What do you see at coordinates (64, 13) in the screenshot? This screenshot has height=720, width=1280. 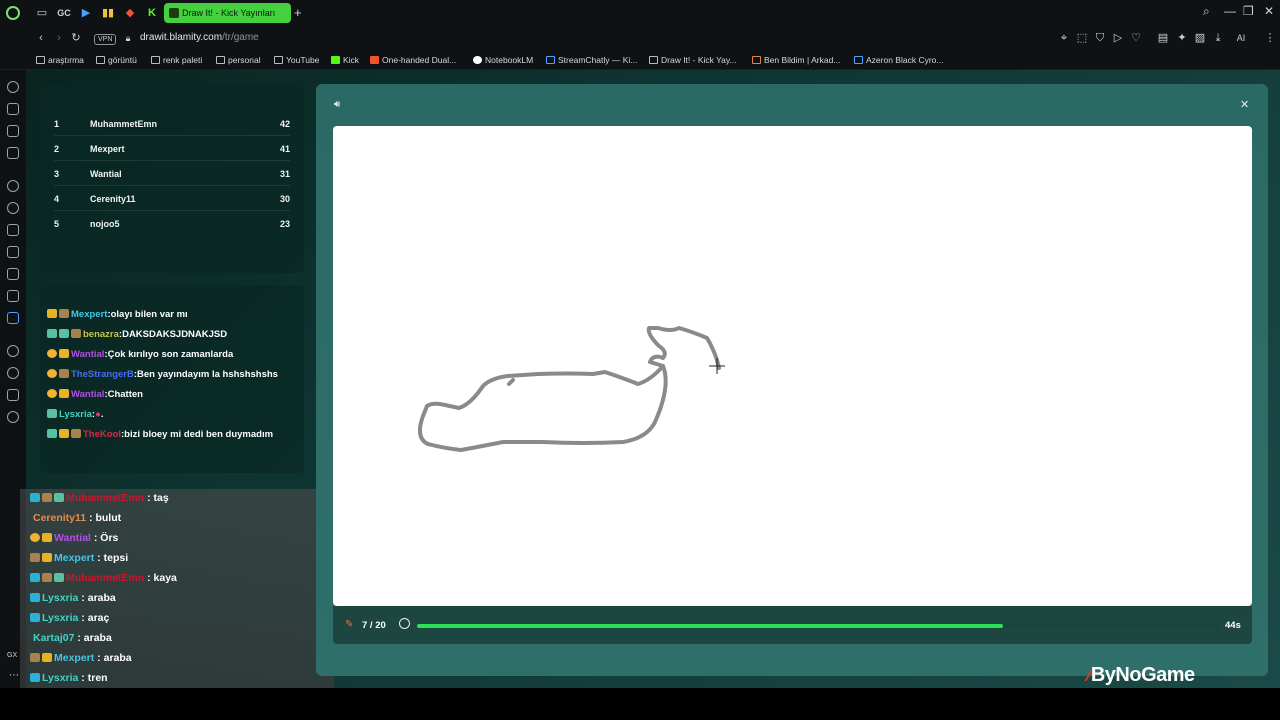 I see `pinned-tab-gc: GC` at bounding box center [64, 13].